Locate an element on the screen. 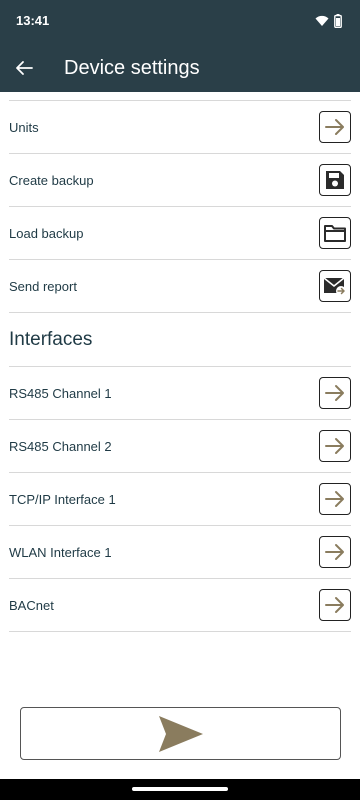  mail-forward-icon is located at coordinates (334, 286).